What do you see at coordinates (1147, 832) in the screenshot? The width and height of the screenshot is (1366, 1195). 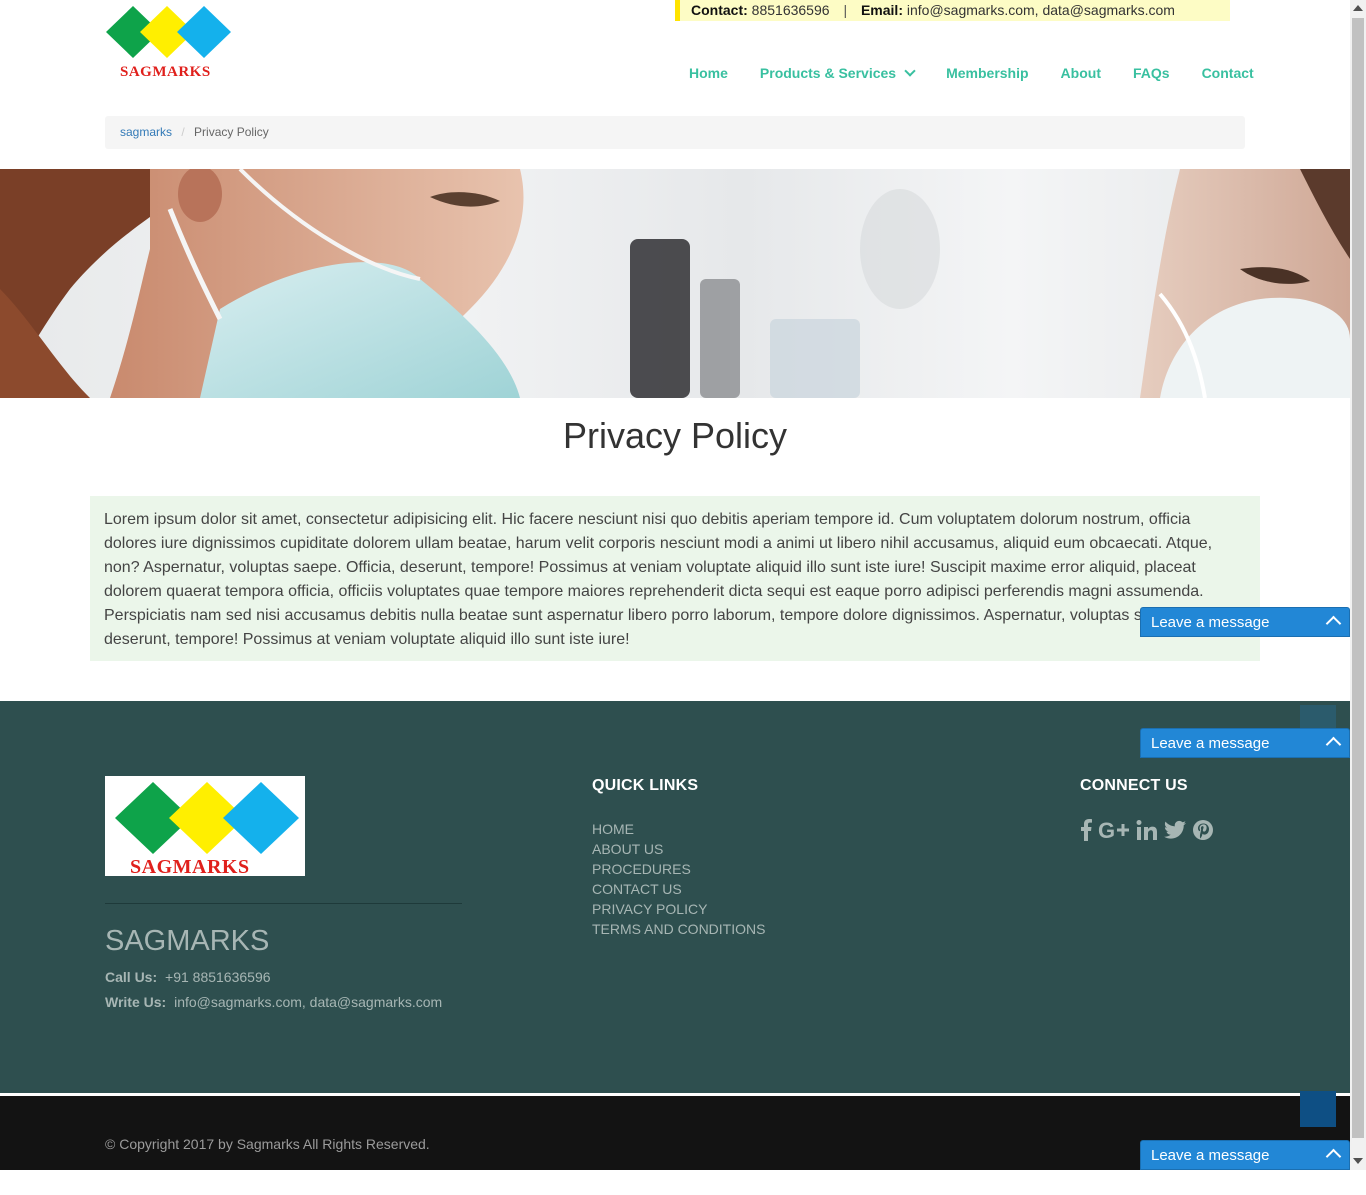 I see `linkedin-icon` at bounding box center [1147, 832].